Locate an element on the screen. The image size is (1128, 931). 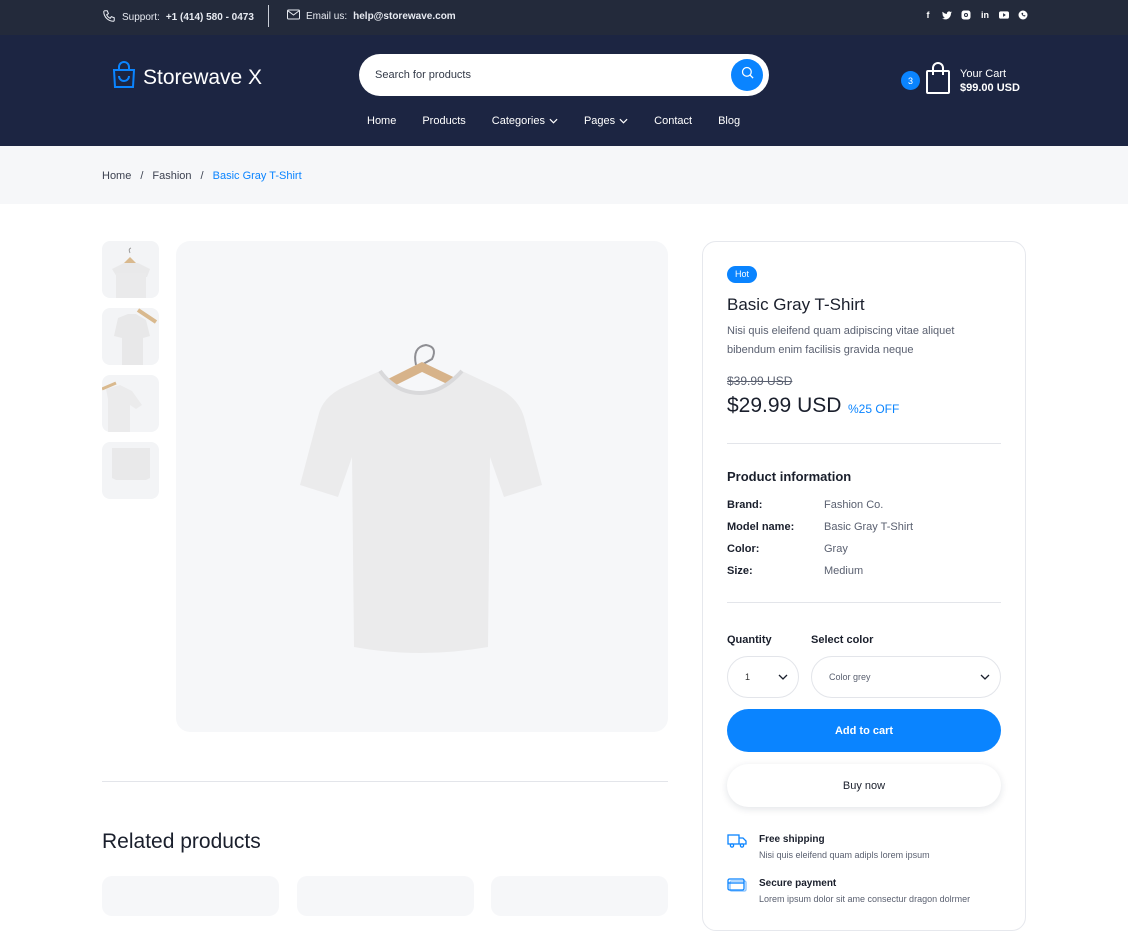
support-phone: +1 (414) 580 - 0473 is located at coordinates (210, 17).